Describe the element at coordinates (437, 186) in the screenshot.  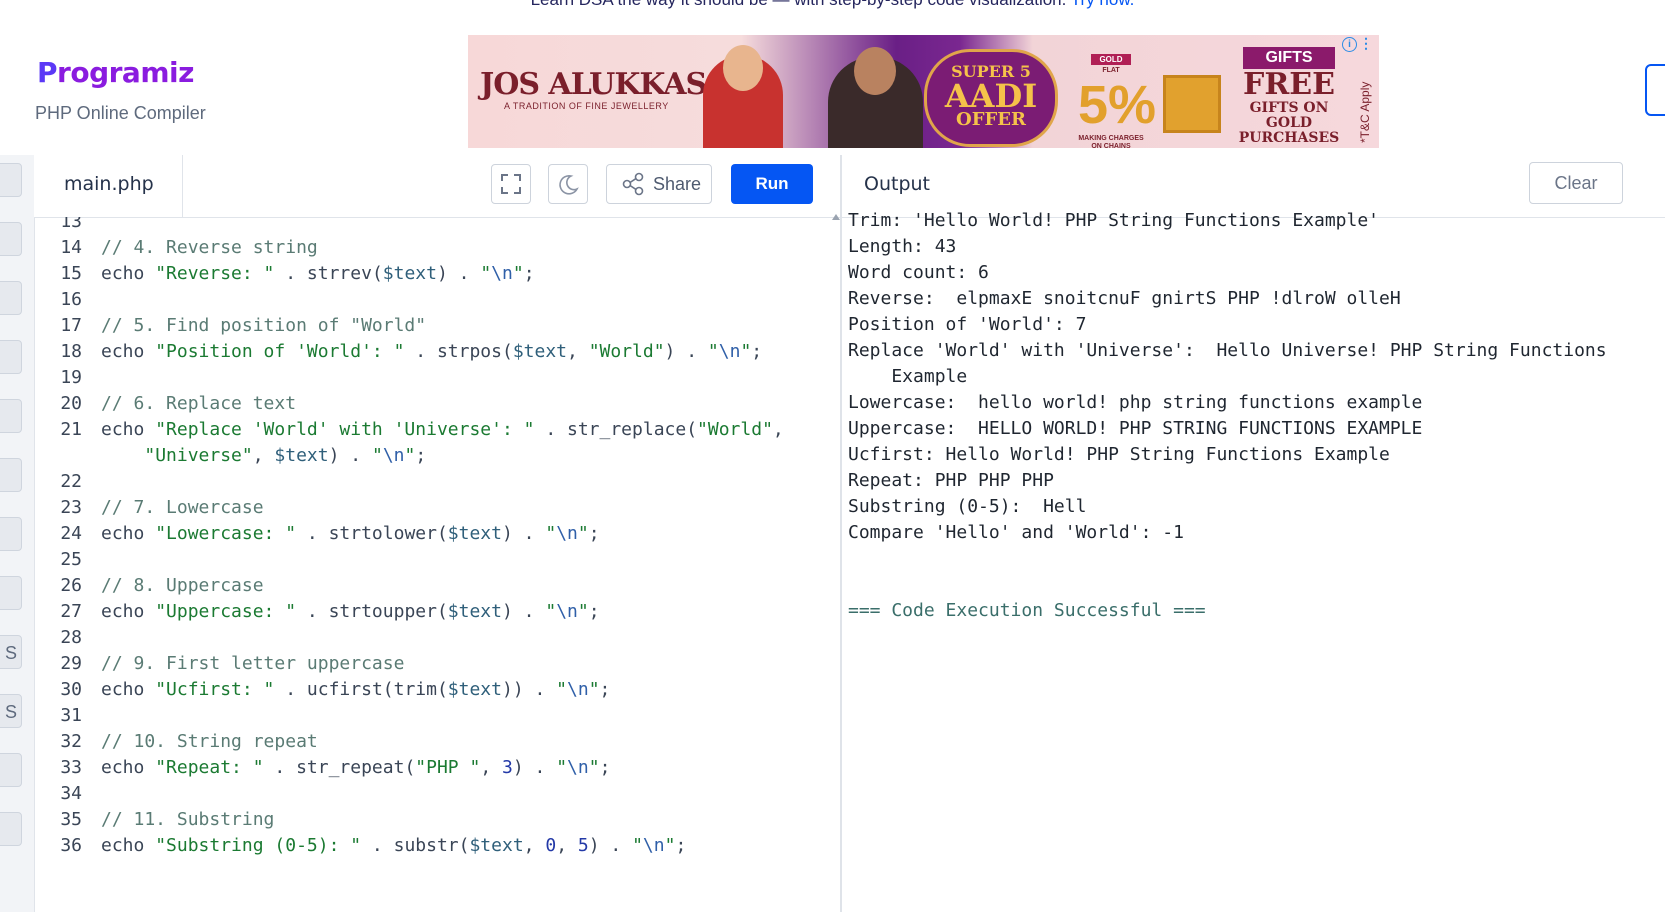
I see `editor-toolbar: main.php Share Run` at that location.